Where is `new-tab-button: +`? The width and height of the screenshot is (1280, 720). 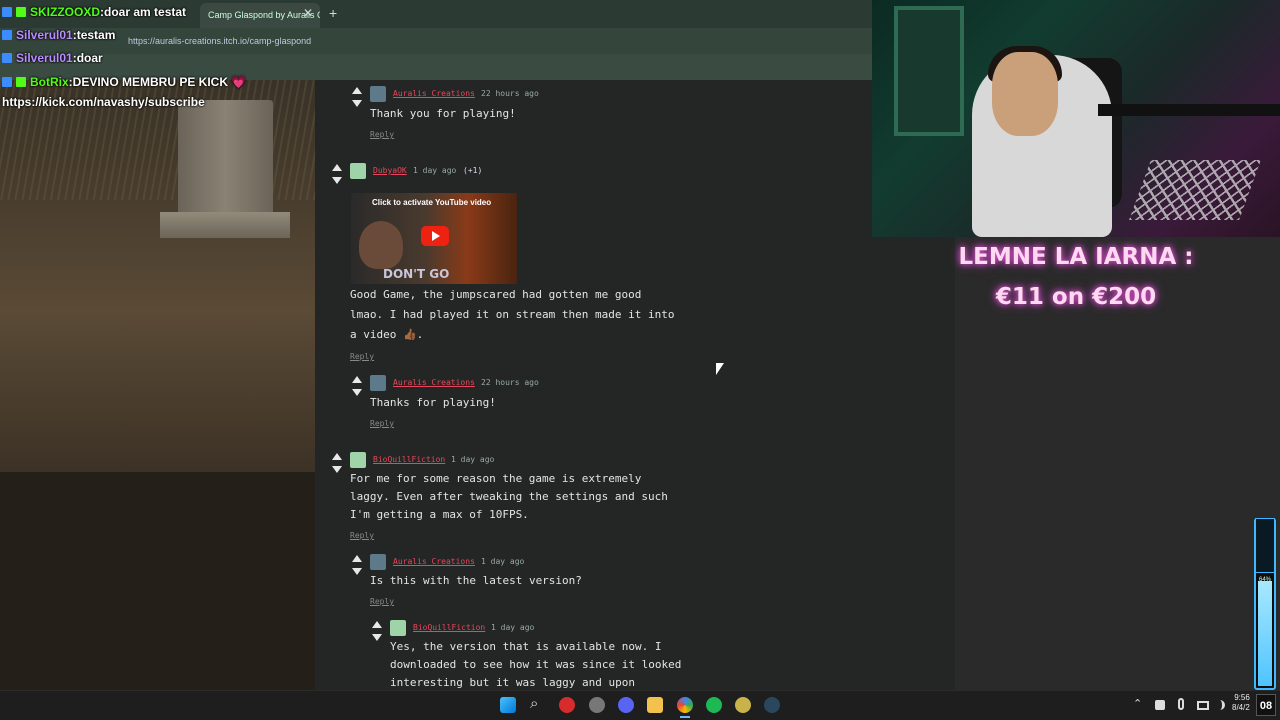
new-tab-button: + is located at coordinates (333, 13).